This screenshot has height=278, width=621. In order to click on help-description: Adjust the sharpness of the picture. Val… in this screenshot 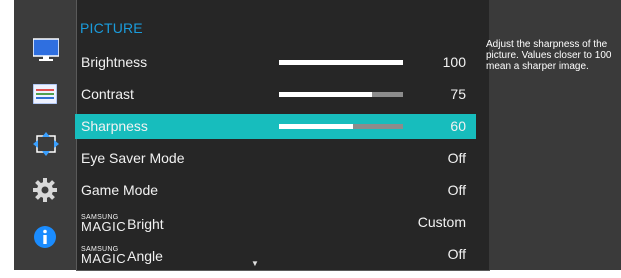, I will do `click(549, 55)`.